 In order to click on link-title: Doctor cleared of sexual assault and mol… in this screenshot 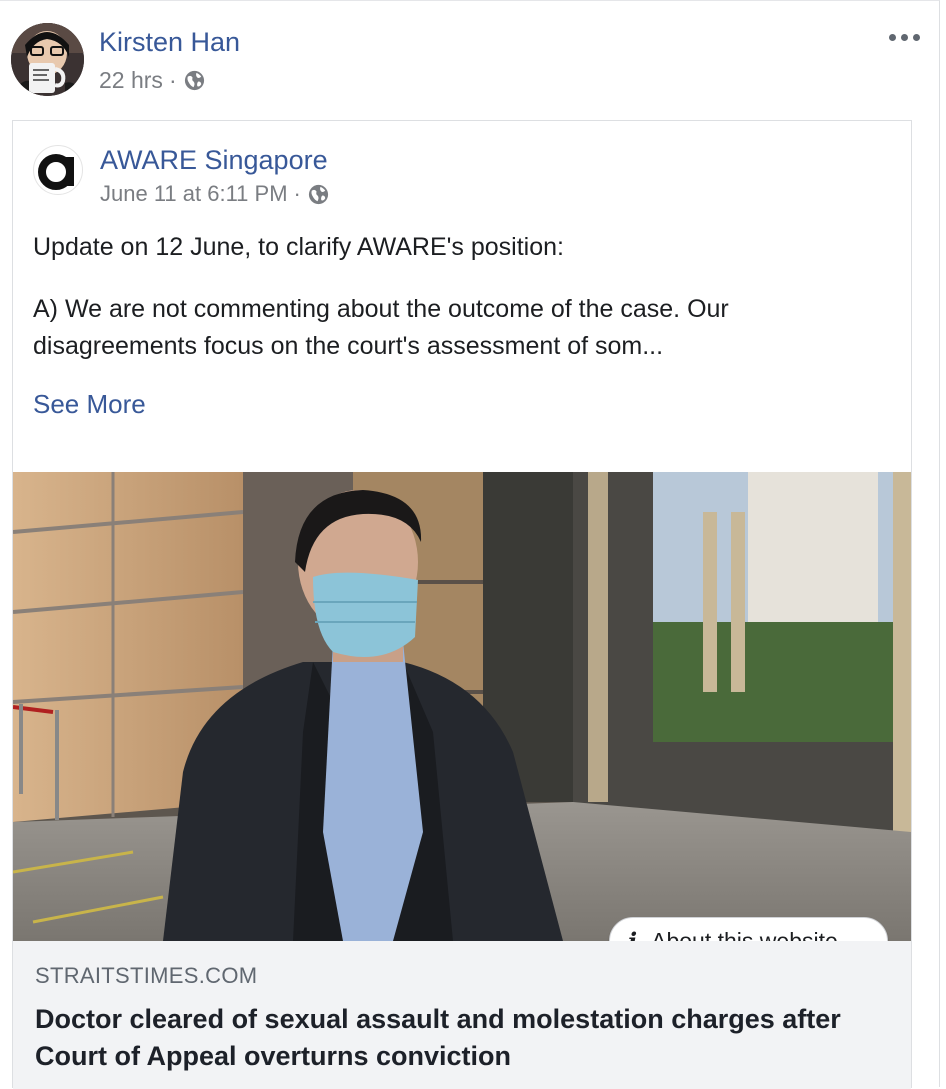, I will do `click(460, 1038)`.